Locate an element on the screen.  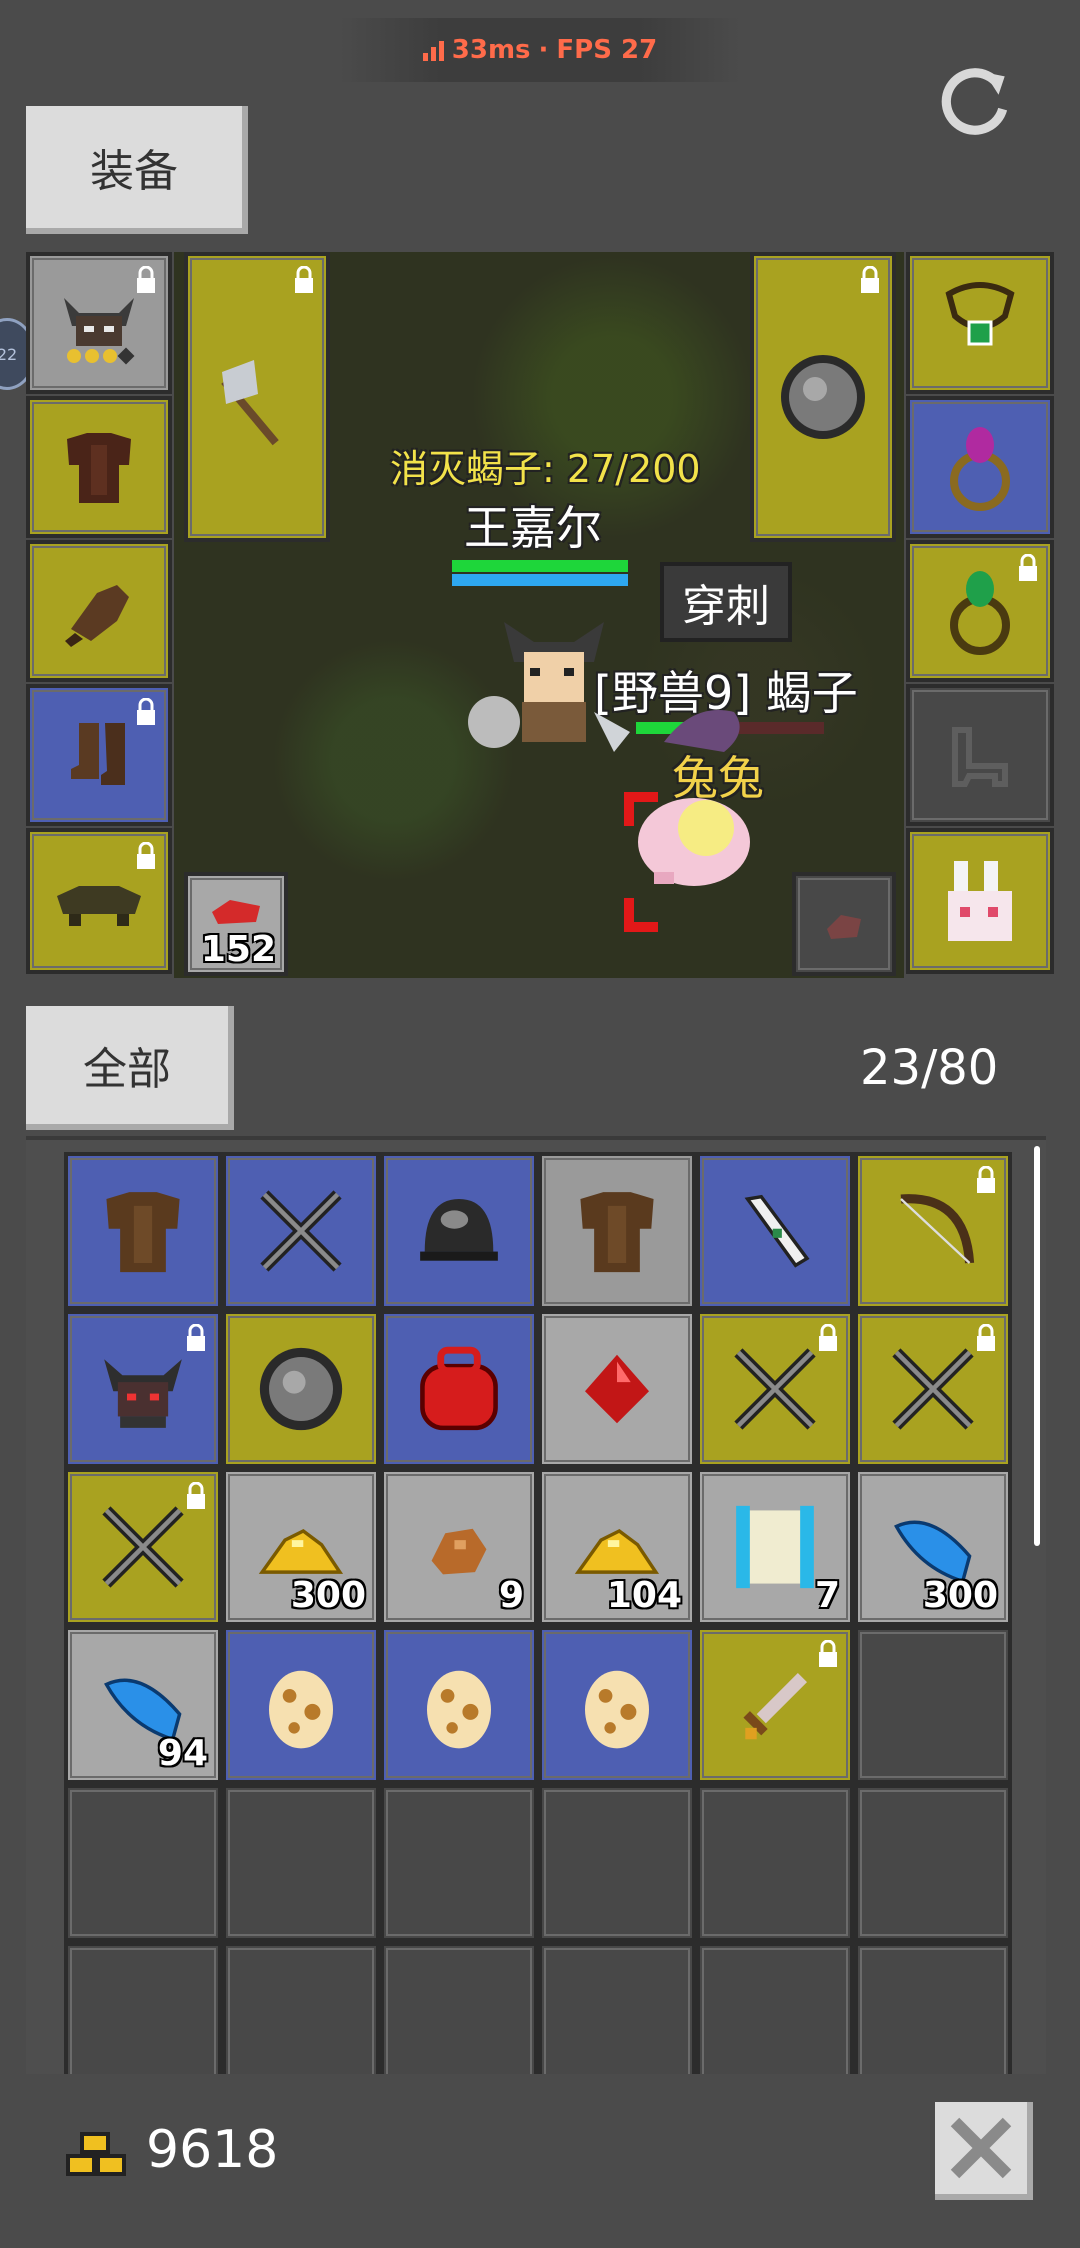
refresh-icon is located at coordinates (976, 103).